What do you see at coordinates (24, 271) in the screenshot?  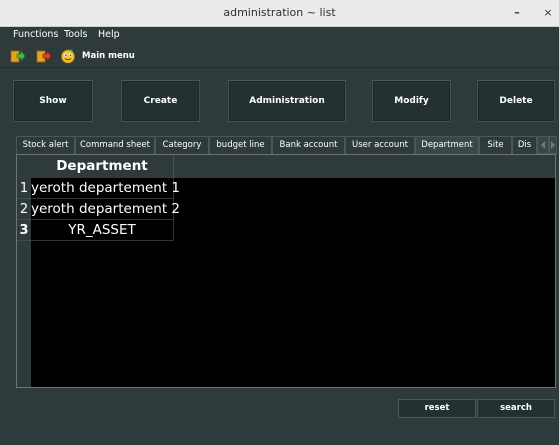 I see `row-header-column: 1 2 3` at bounding box center [24, 271].